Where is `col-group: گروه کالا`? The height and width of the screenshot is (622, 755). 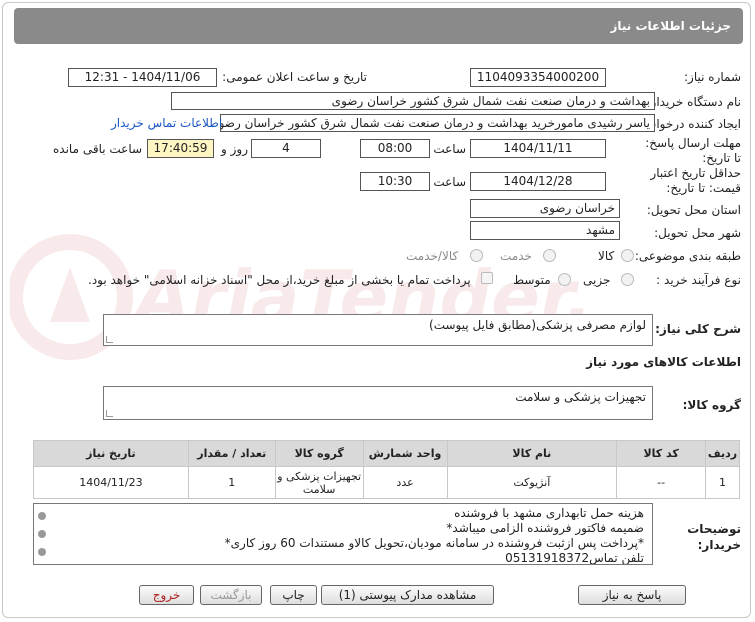
col-group: گروه کالا is located at coordinates (319, 453).